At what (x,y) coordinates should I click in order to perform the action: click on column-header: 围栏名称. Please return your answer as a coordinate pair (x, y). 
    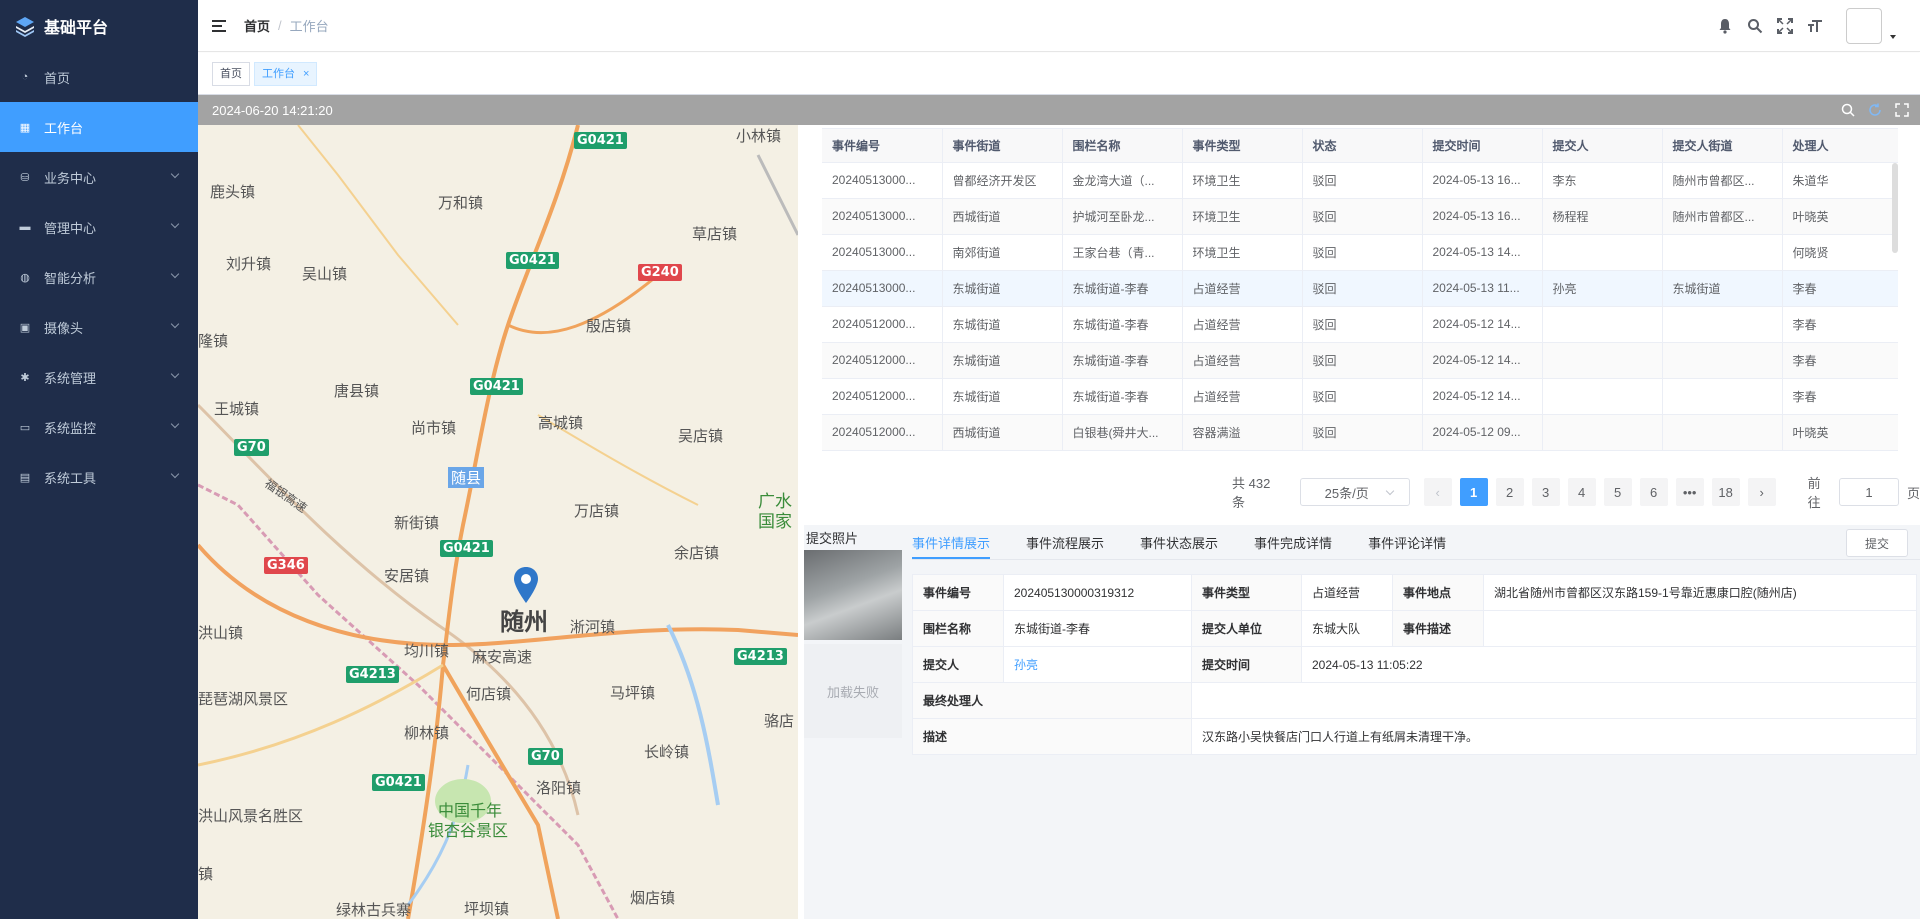
    Looking at the image, I should click on (1122, 146).